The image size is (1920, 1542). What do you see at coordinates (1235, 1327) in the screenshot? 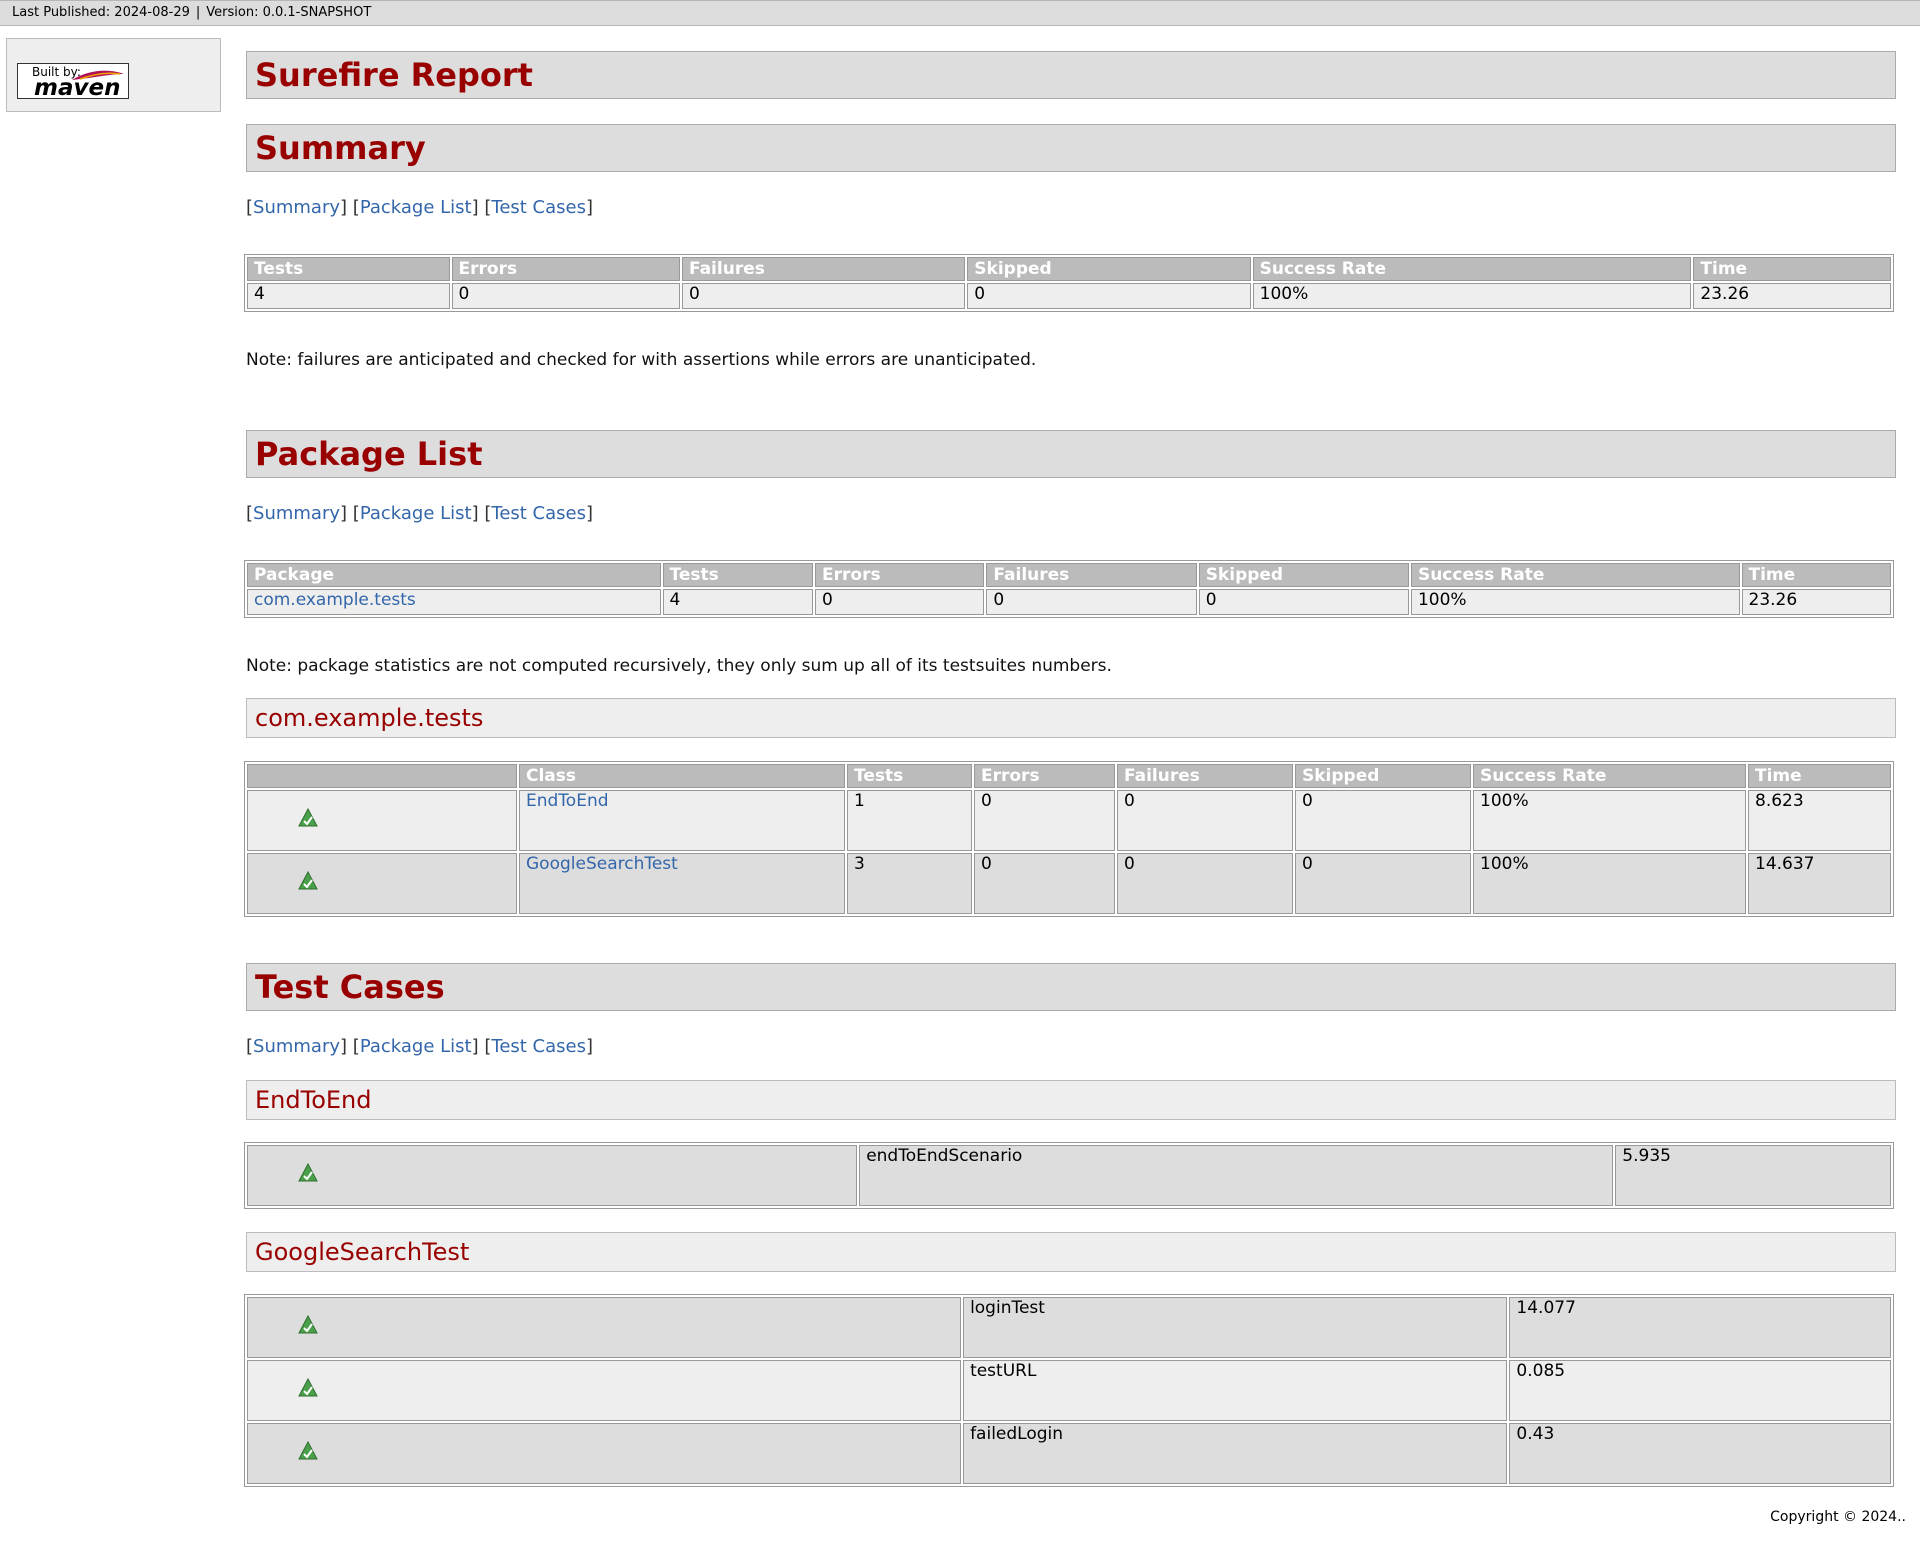
I see `test-case-name: loginTest` at bounding box center [1235, 1327].